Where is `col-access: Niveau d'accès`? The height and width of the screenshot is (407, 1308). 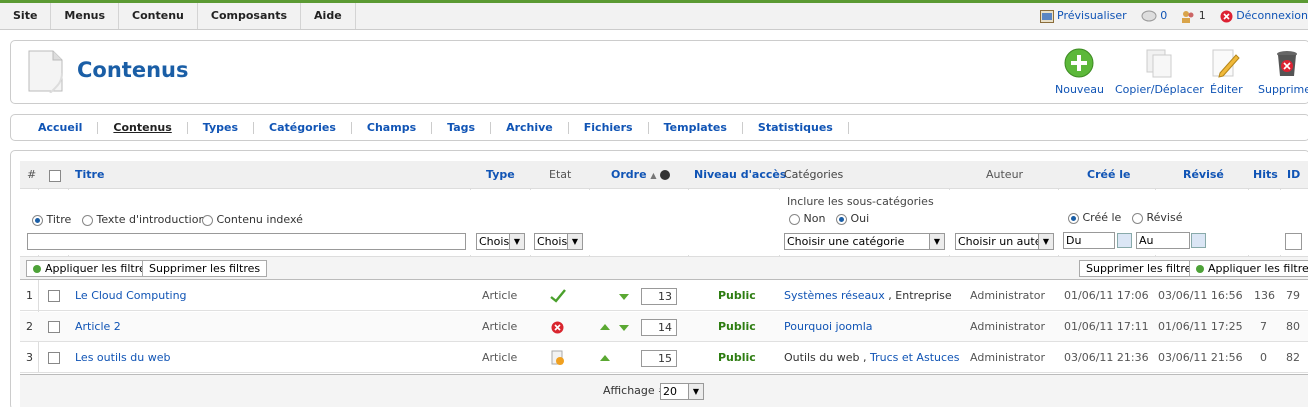
col-access: Niveau d'accès is located at coordinates (740, 175).